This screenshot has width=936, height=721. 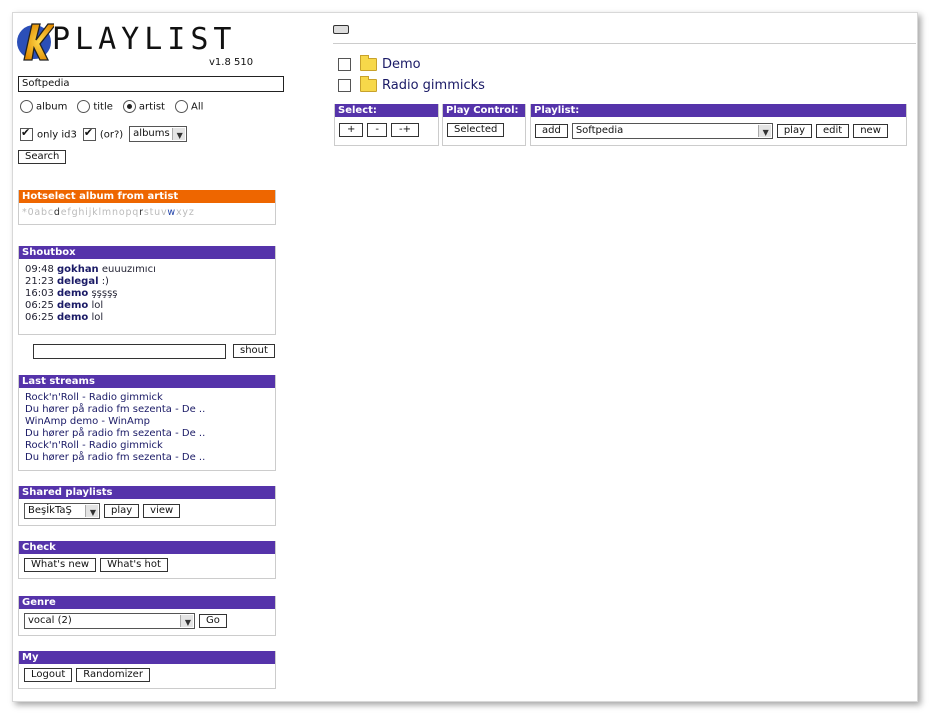 What do you see at coordinates (109, 621) in the screenshot?
I see `genre-select: vocal (2) ▼` at bounding box center [109, 621].